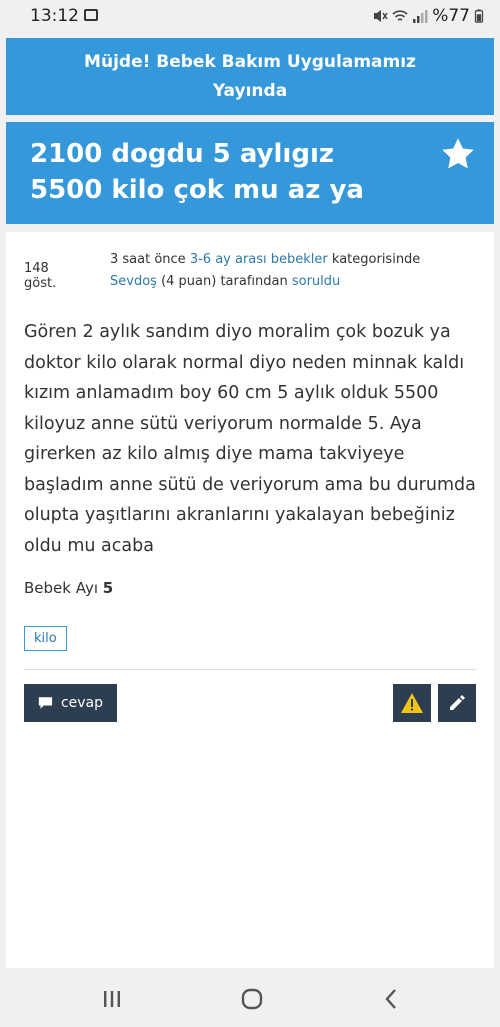  Describe the element at coordinates (392, 999) in the screenshot. I see `back-icon` at that location.